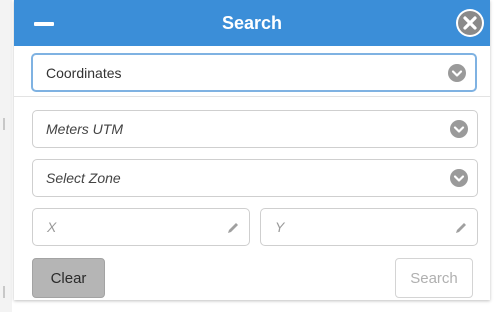 The width and height of the screenshot is (494, 312). I want to click on close-icon, so click(470, 23).